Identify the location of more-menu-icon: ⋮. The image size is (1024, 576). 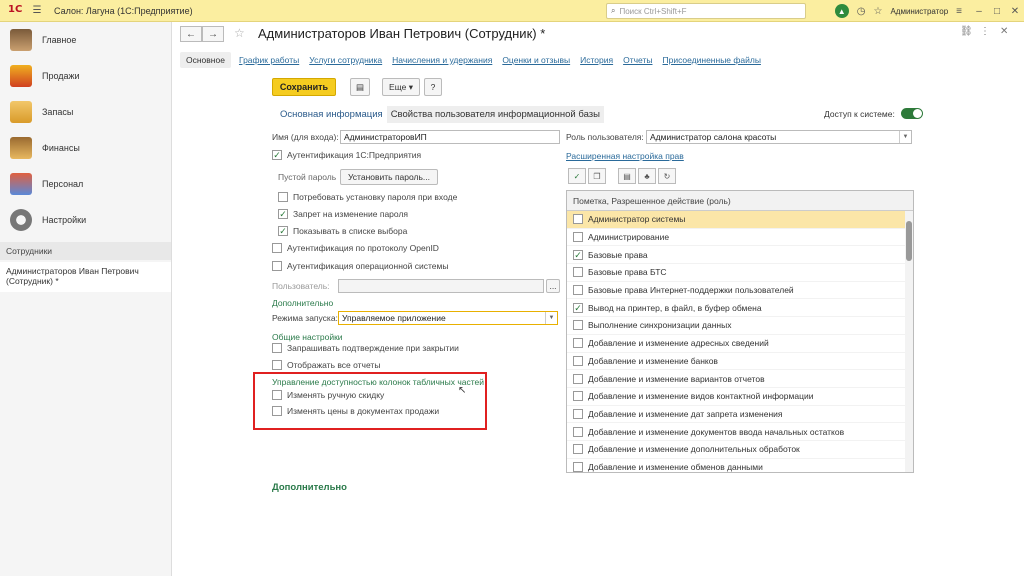
(985, 31).